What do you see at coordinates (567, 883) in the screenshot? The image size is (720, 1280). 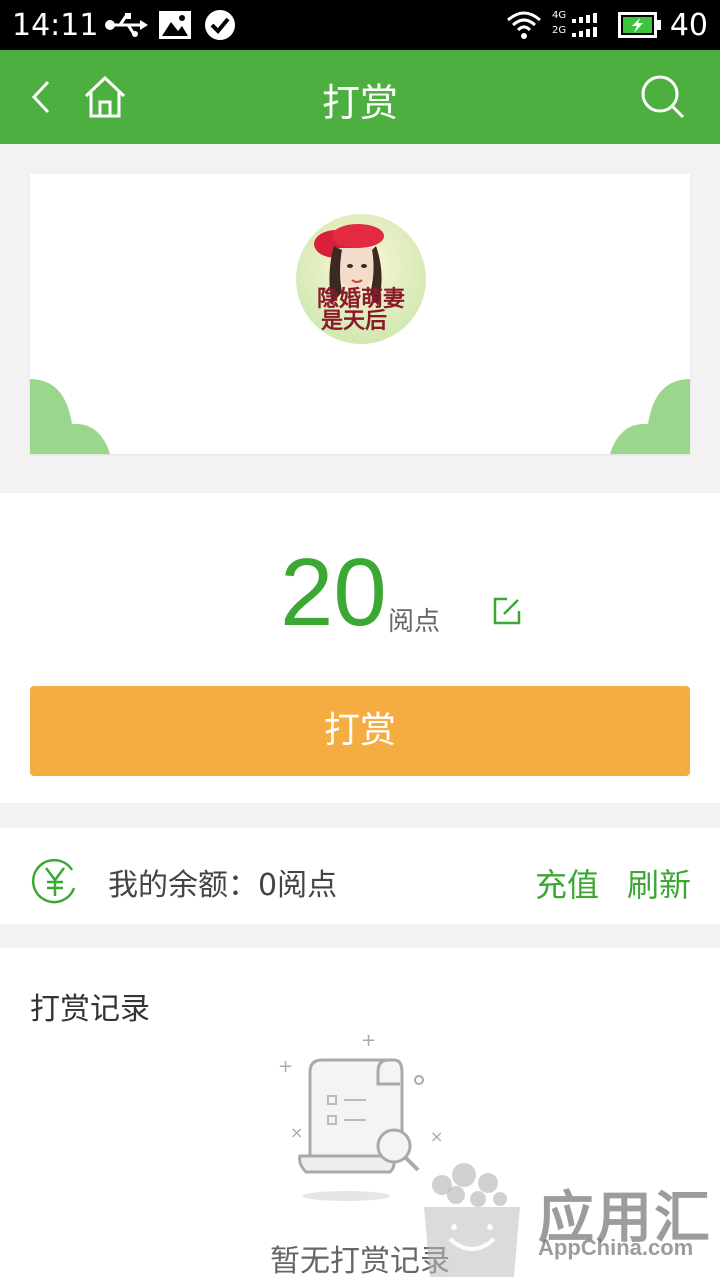 I see `recharge-link: 充值` at bounding box center [567, 883].